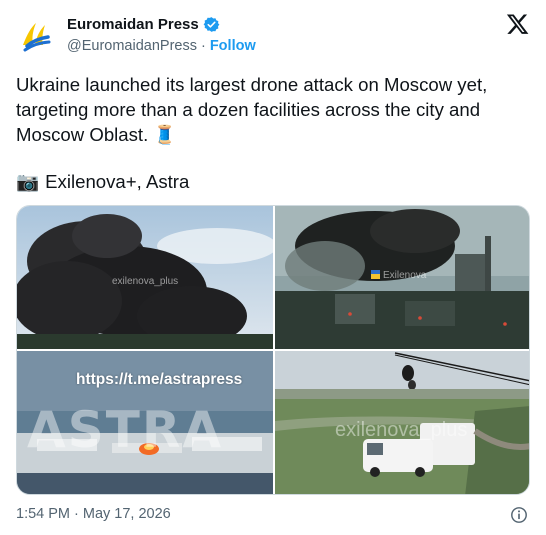 The height and width of the screenshot is (535, 546). Describe the element at coordinates (518, 24) in the screenshot. I see `x-logo-icon` at that location.